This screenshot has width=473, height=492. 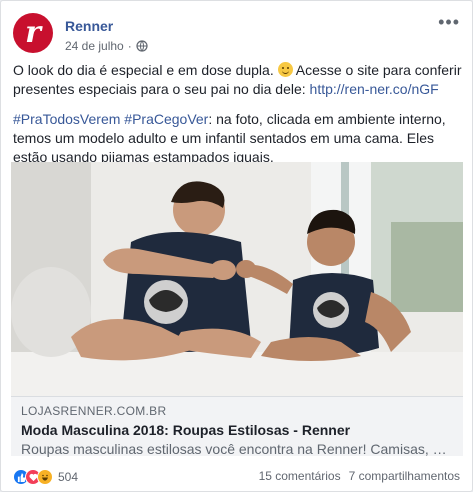 I want to click on page-name-link: Renner, so click(x=89, y=26).